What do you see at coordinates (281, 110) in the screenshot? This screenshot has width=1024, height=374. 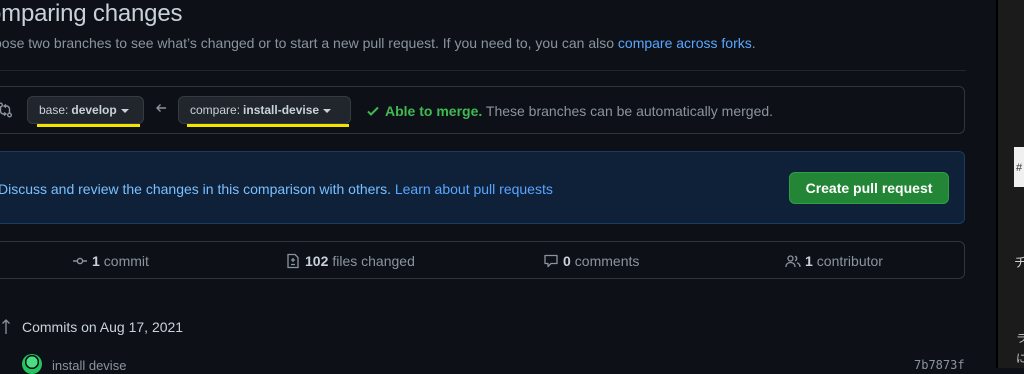 I see `compare-branch-name: install-devise` at bounding box center [281, 110].